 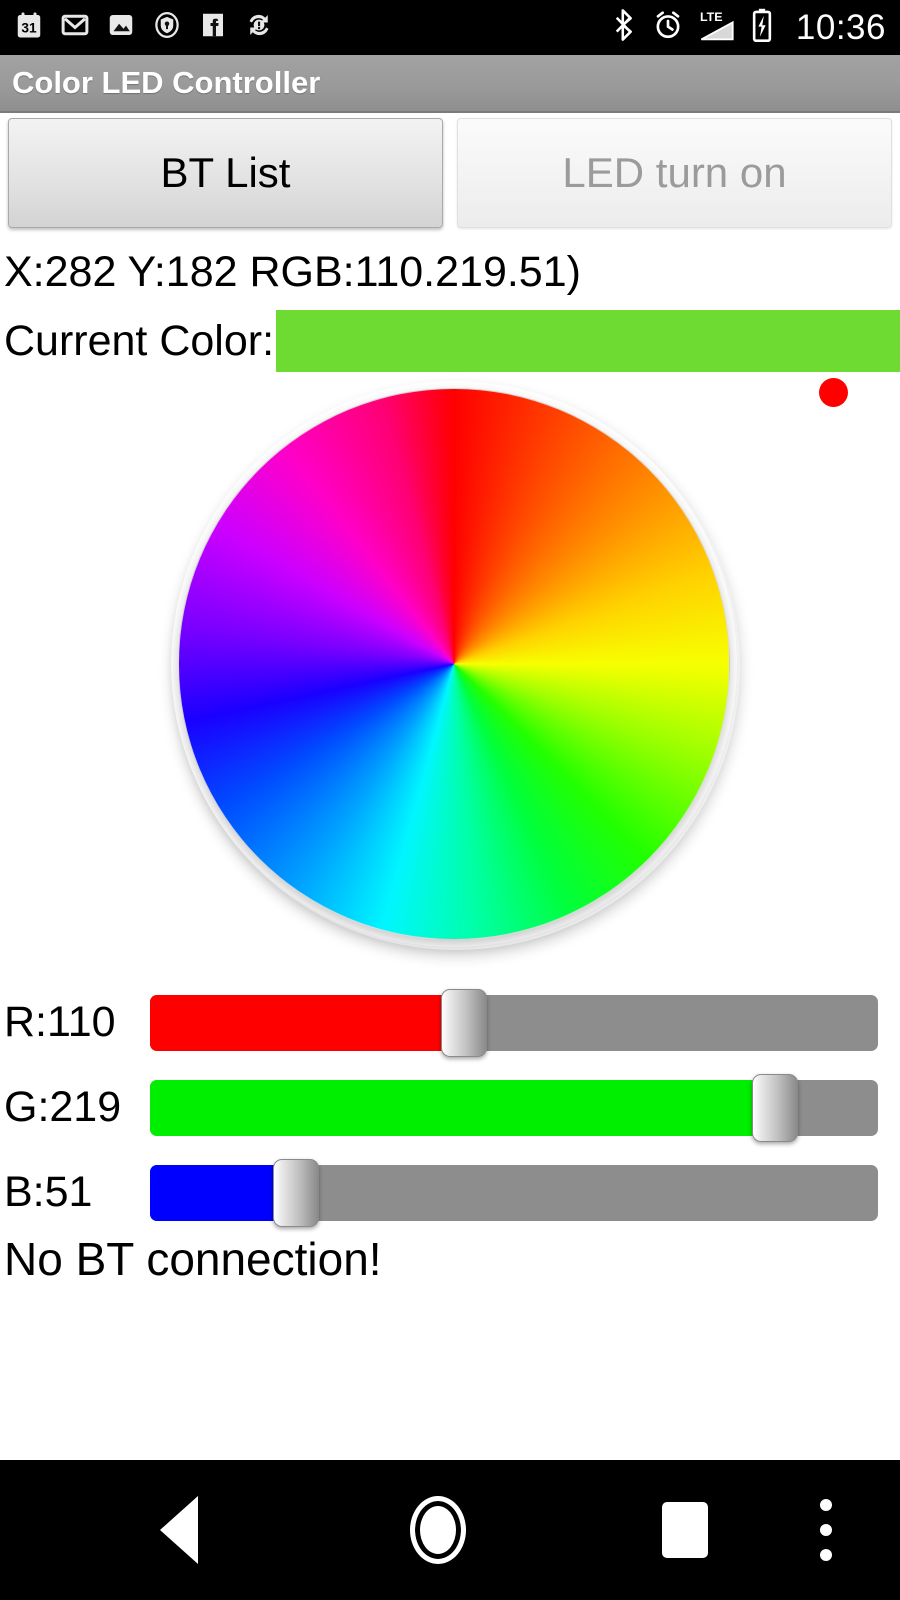 I want to click on nav-recents-icon, so click(x=685, y=1530).